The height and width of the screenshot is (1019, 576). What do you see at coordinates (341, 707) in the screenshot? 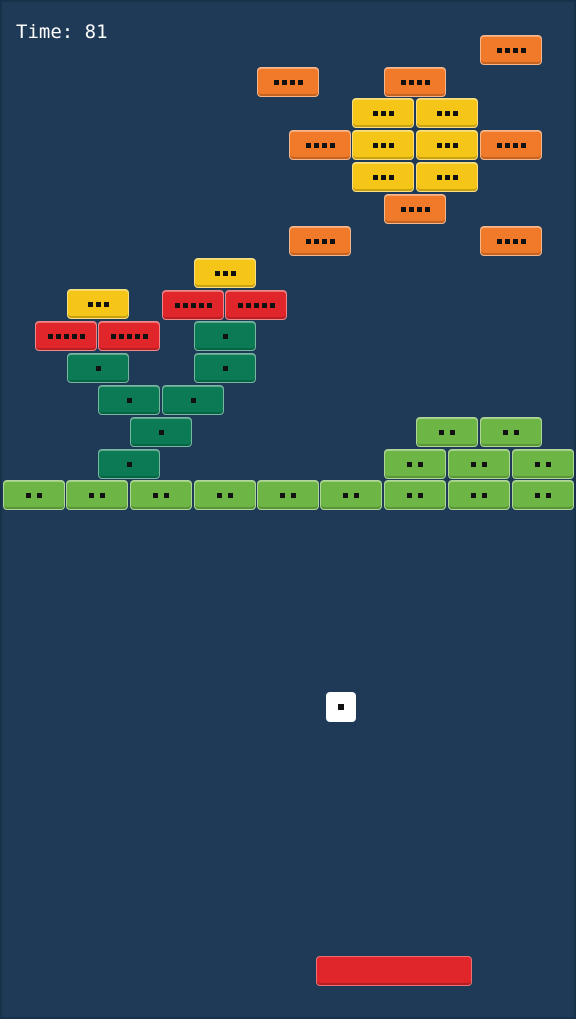
I see `ball` at bounding box center [341, 707].